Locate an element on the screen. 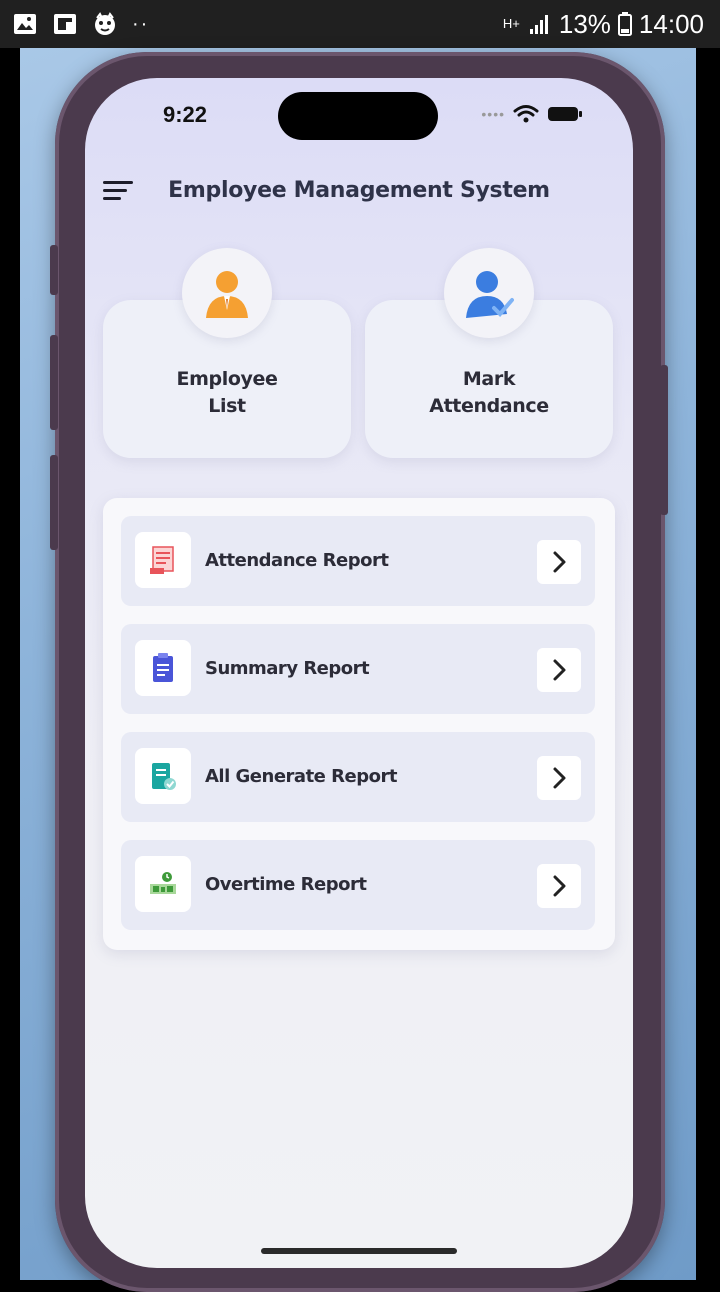 Image resolution: width=720 pixels, height=1292 pixels. app-title: Employee Management System is located at coordinates (359, 190).